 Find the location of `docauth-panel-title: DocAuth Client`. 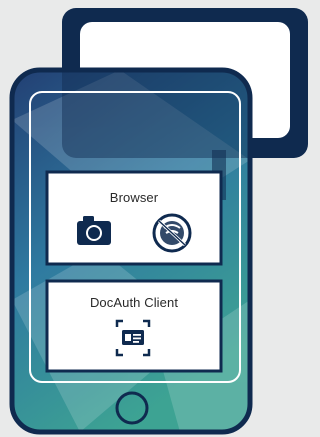

docauth-panel-title: DocAuth Client is located at coordinates (134, 302).